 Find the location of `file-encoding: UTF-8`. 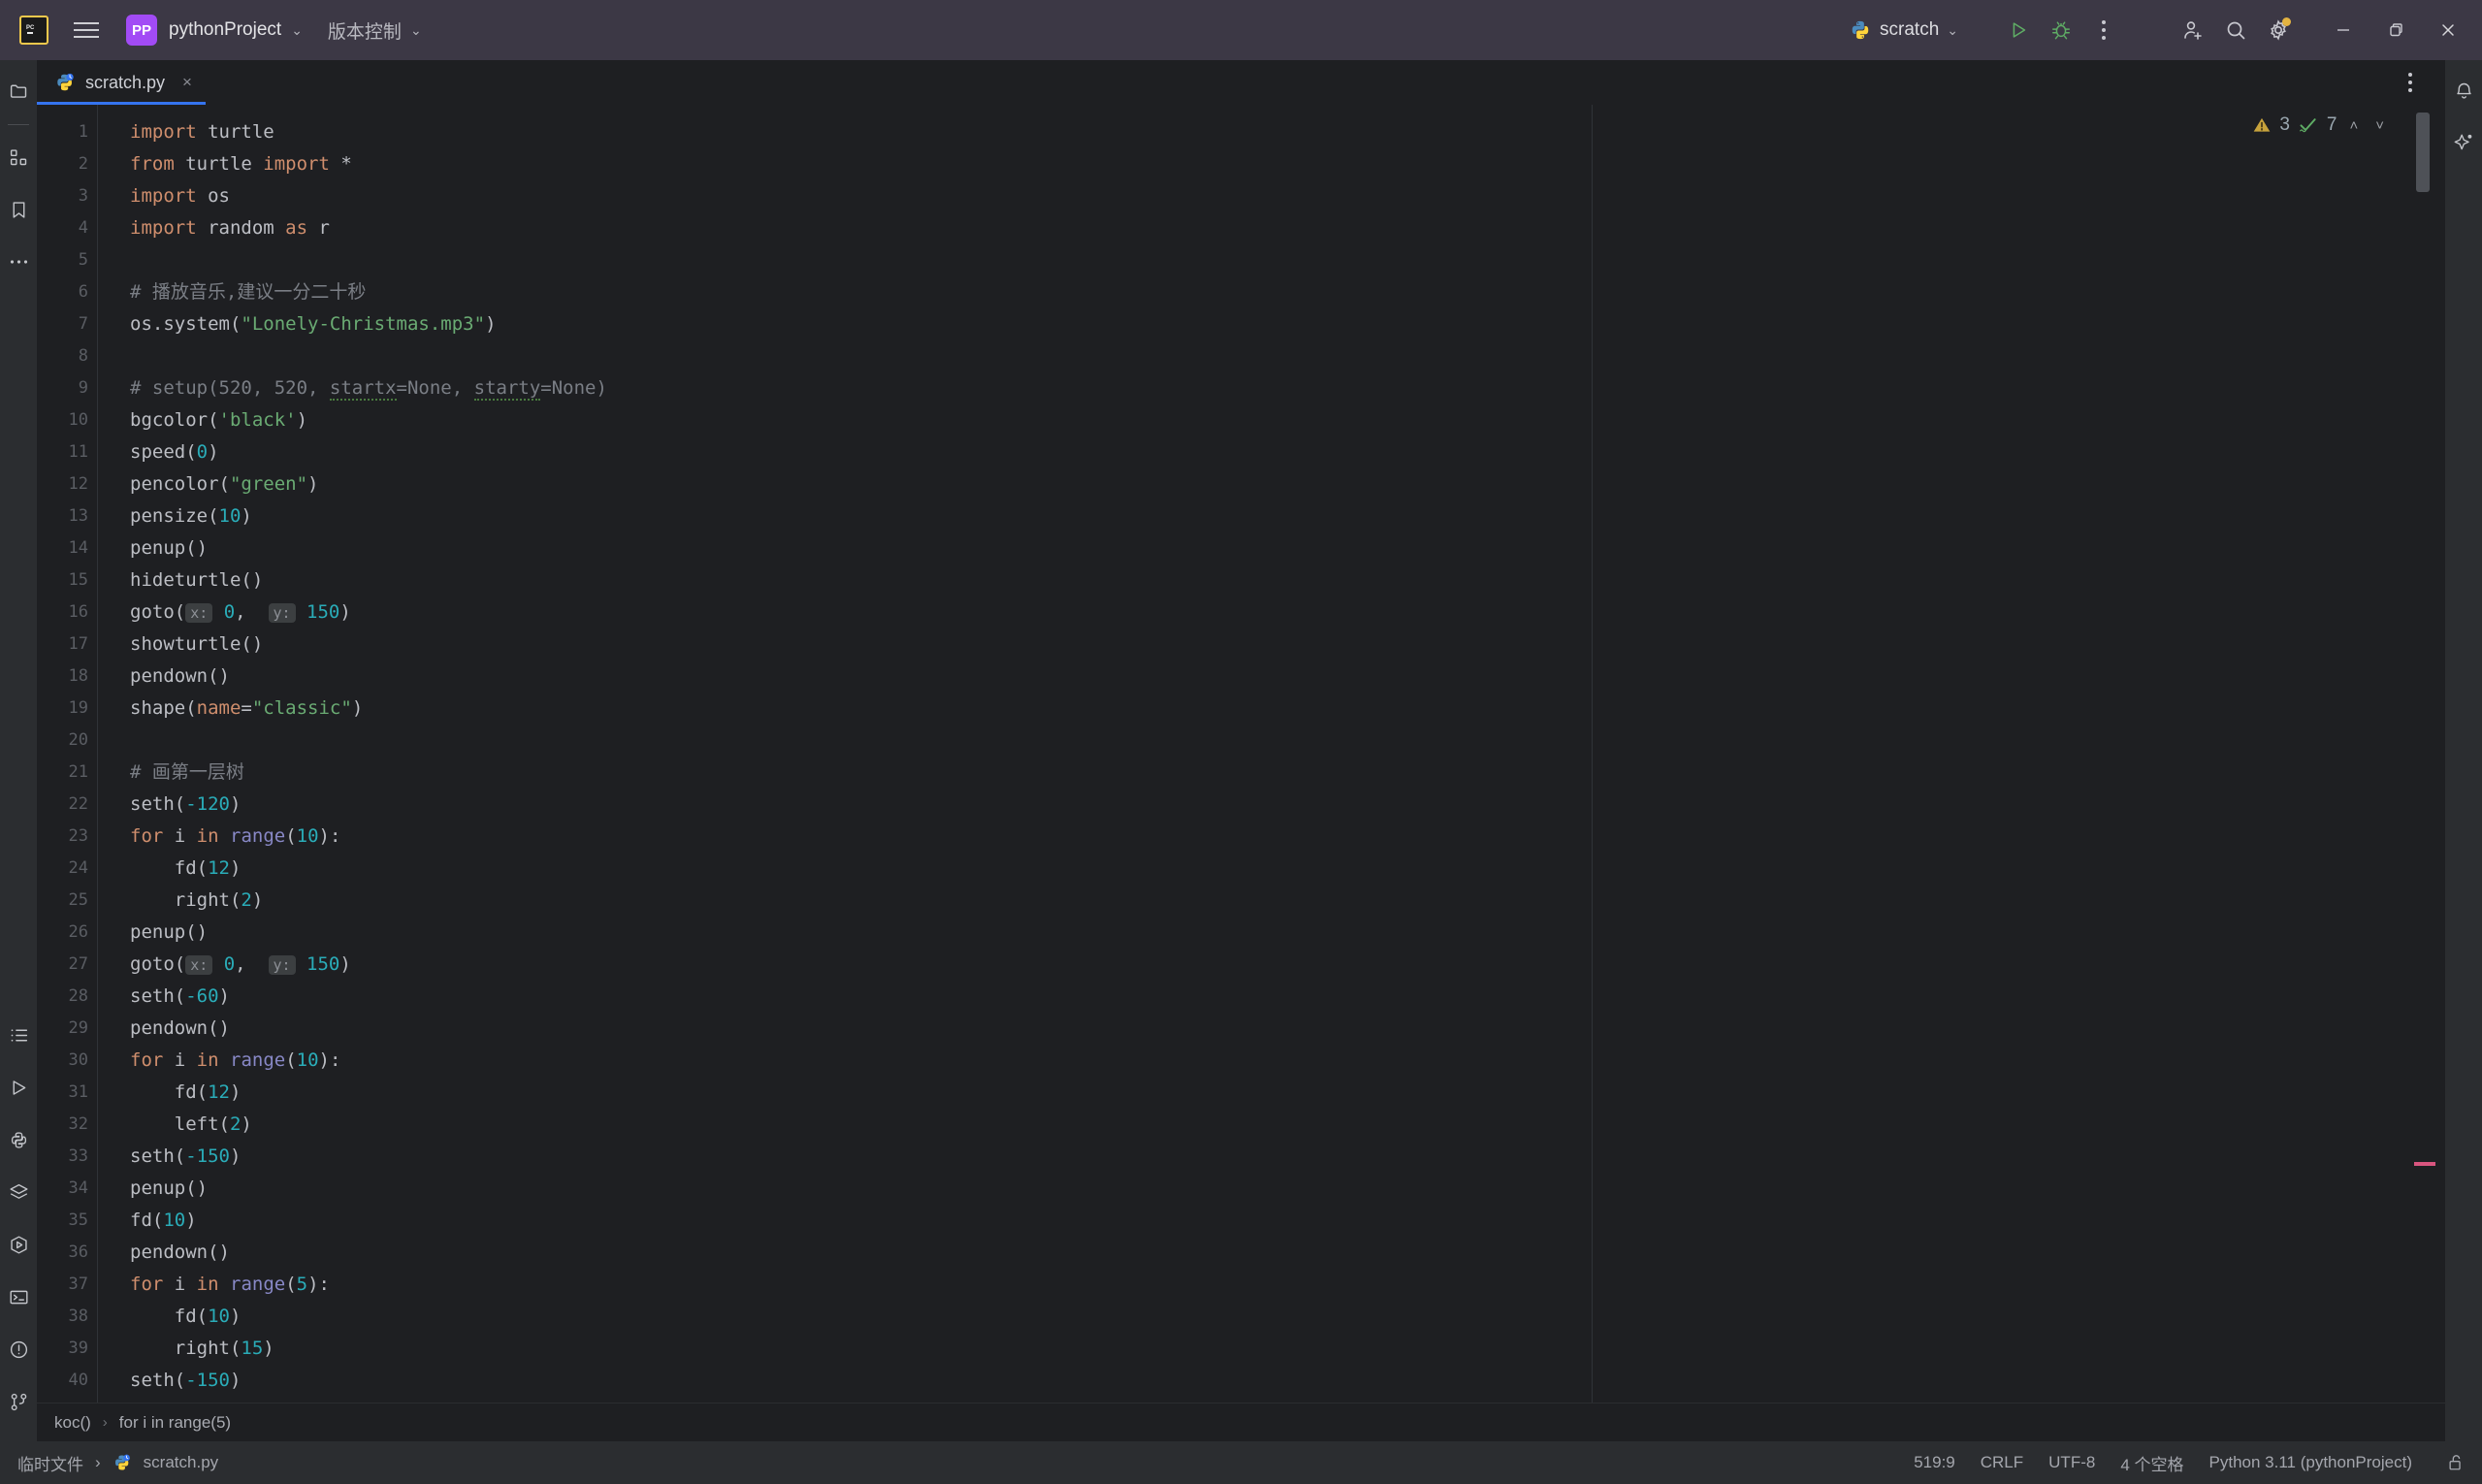

file-encoding: UTF-8 is located at coordinates (2071, 1462).